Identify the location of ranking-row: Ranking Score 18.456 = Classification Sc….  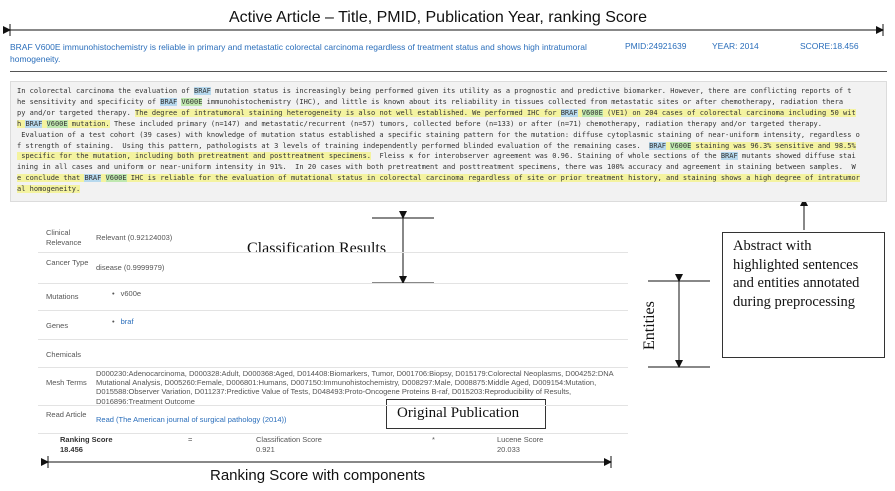
(333, 444).